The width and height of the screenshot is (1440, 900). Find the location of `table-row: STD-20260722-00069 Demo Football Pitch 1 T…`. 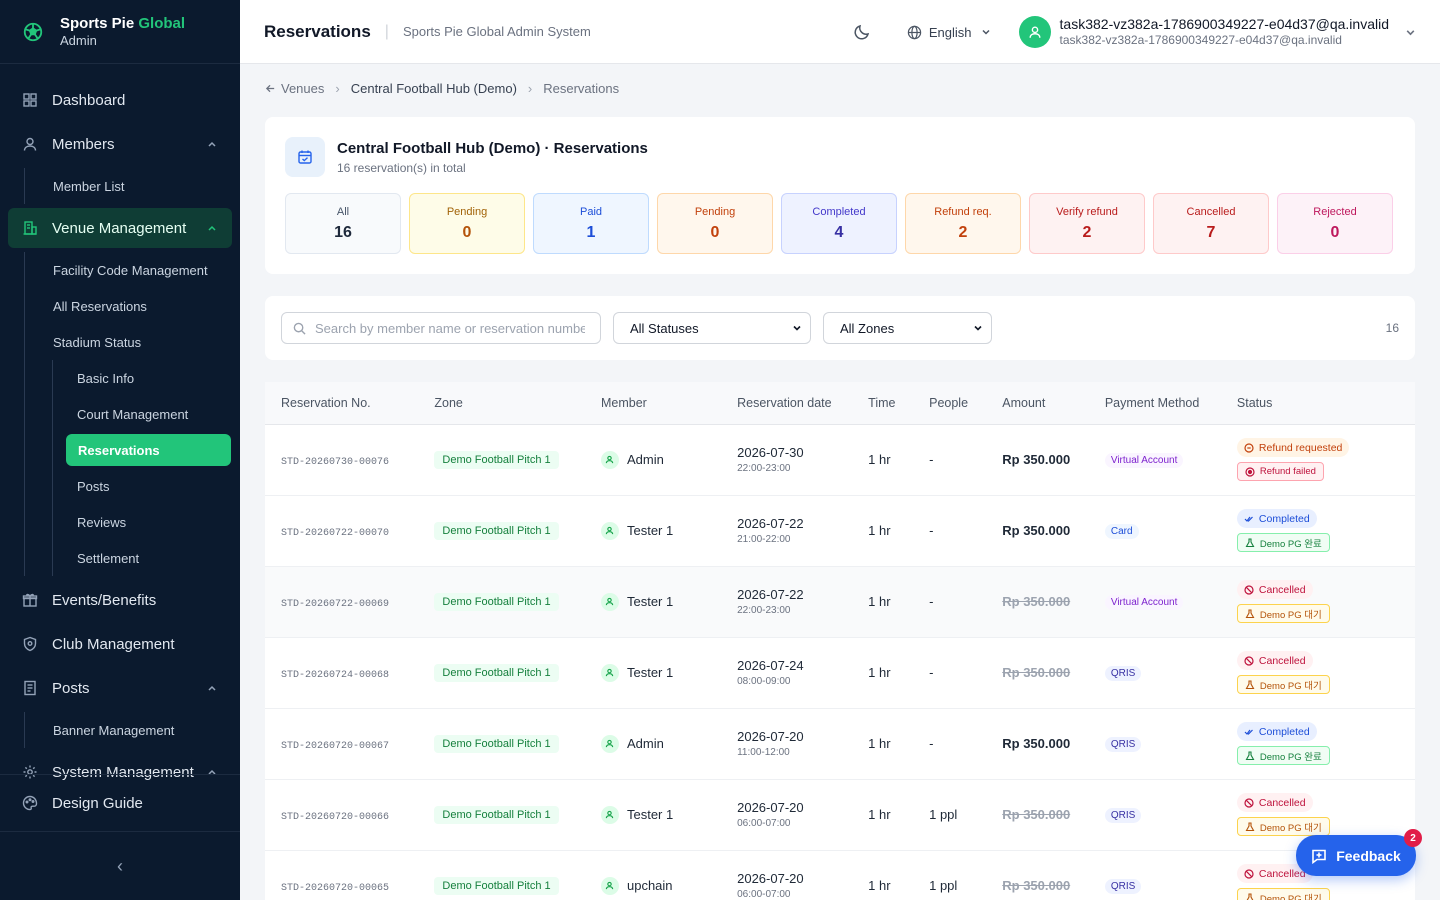

table-row: STD-20260722-00069 Demo Football Pitch 1 T… is located at coordinates (840, 602).